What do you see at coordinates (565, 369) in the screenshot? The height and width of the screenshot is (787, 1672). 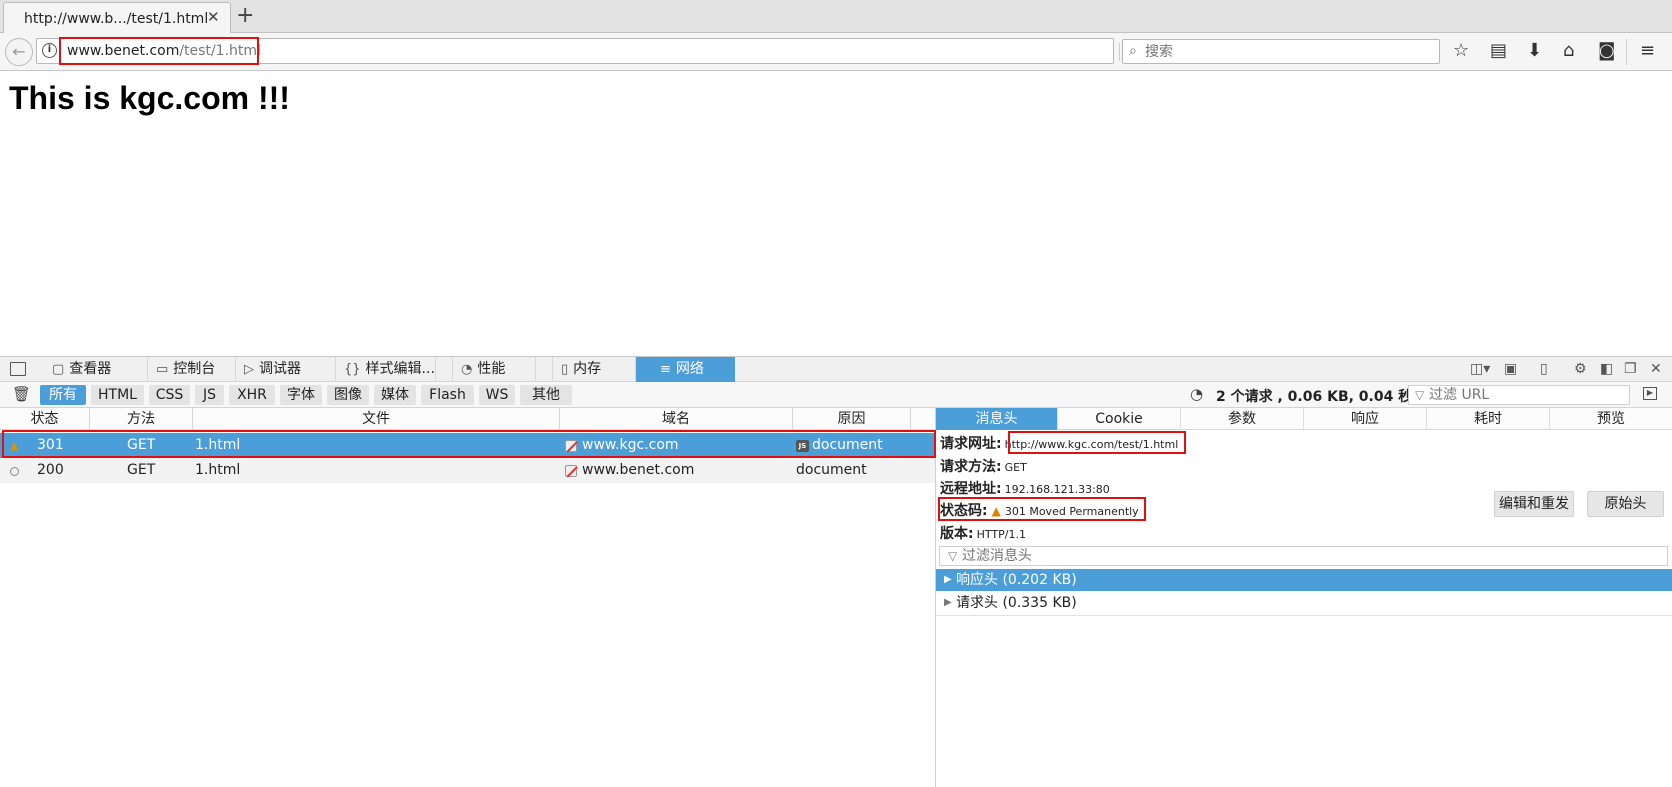 I see `memory-icon: ▯` at bounding box center [565, 369].